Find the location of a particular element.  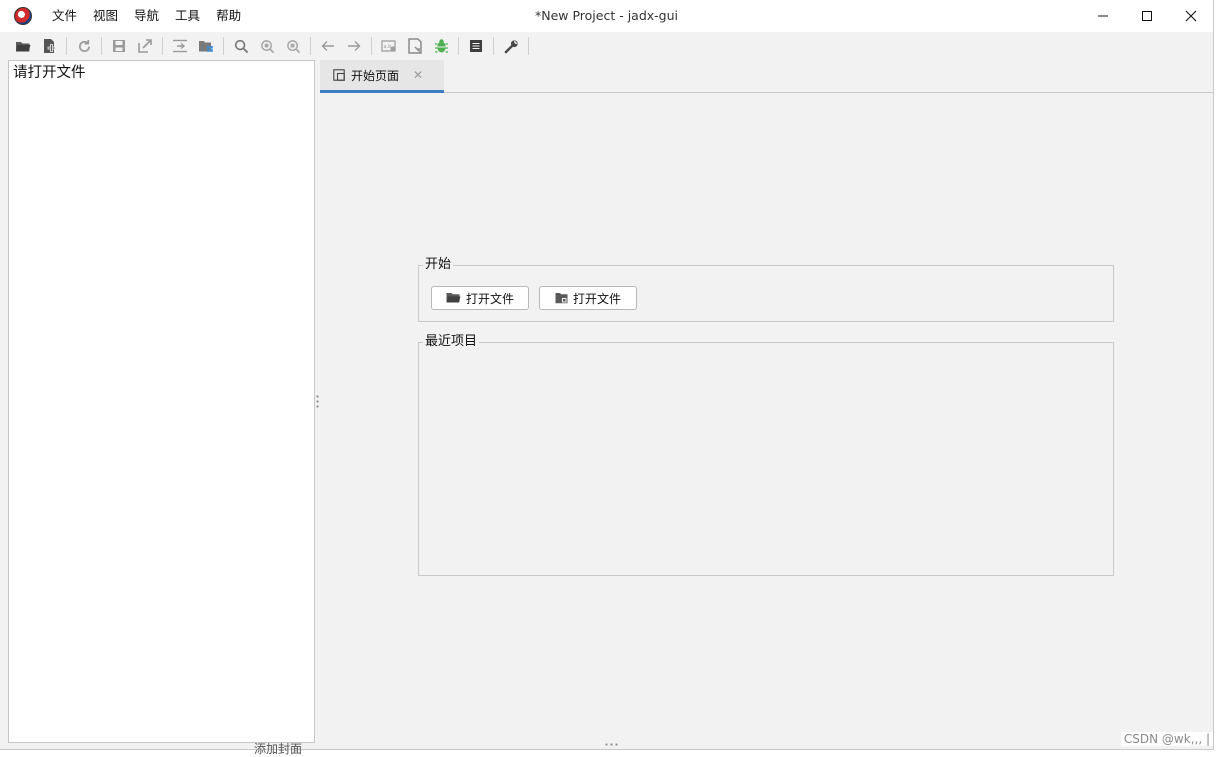

menu-tools: 工具 is located at coordinates (187, 16).